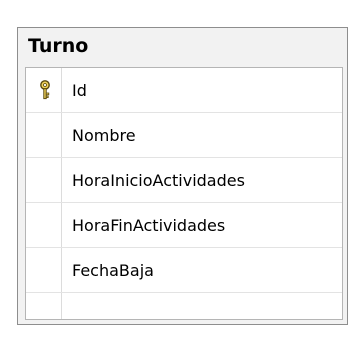  Describe the element at coordinates (113, 270) in the screenshot. I see `column-name: FechaBaja` at that location.